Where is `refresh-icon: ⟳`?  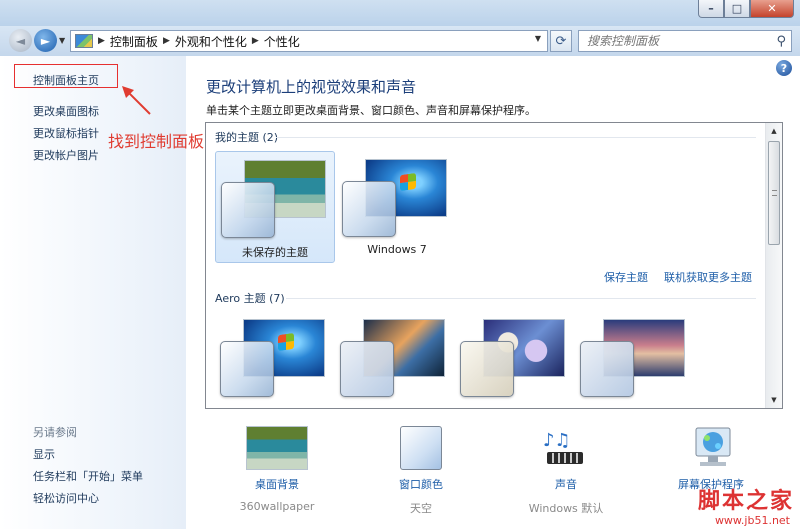 refresh-icon: ⟳ is located at coordinates (561, 41).